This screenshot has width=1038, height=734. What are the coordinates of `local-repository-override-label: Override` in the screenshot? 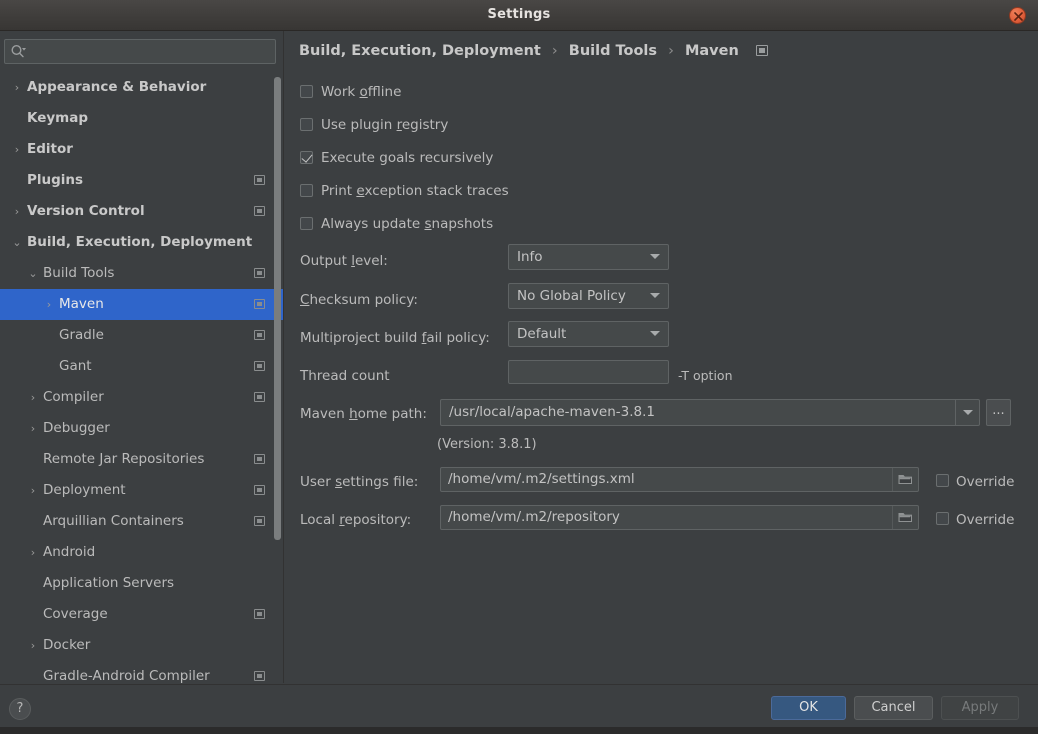 It's located at (985, 520).